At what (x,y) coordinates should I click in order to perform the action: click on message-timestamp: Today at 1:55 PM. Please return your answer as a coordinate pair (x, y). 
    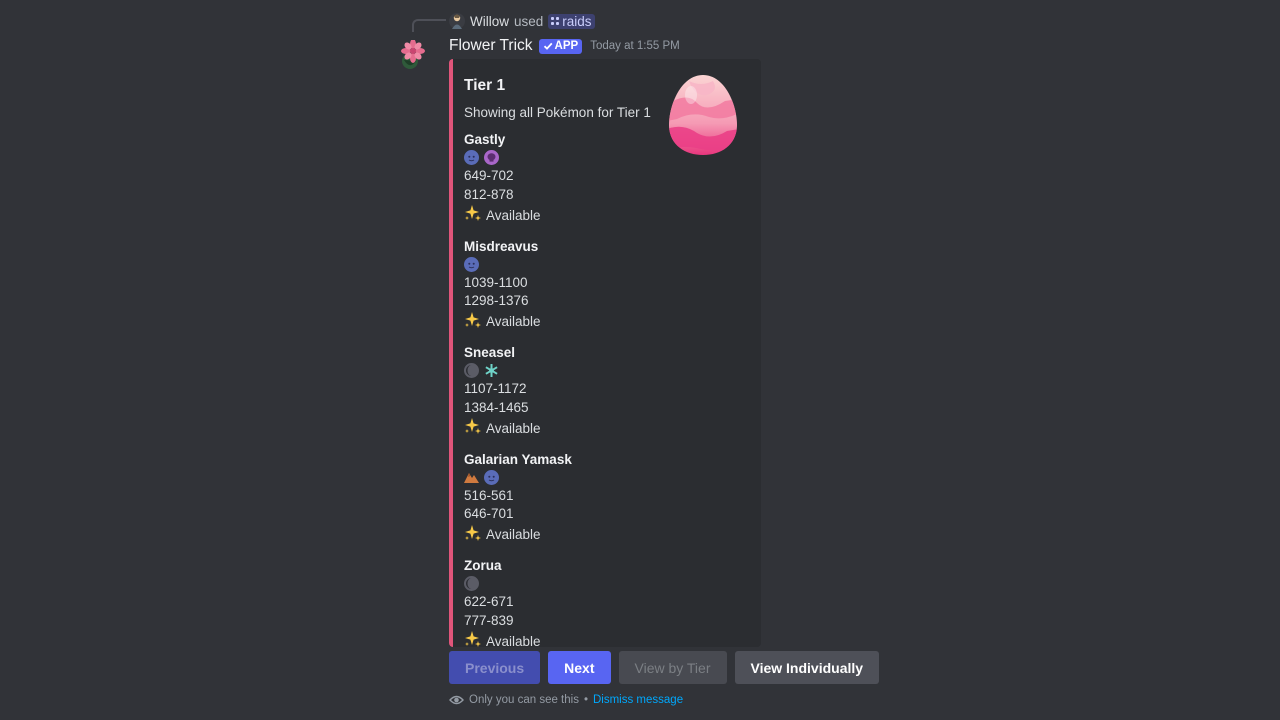
    Looking at the image, I should click on (635, 46).